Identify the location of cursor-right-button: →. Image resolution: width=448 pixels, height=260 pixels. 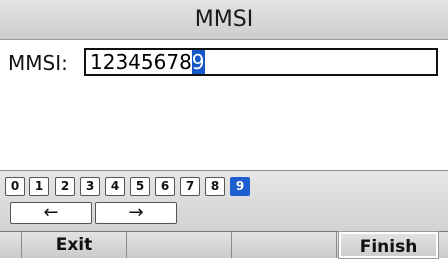
(136, 213).